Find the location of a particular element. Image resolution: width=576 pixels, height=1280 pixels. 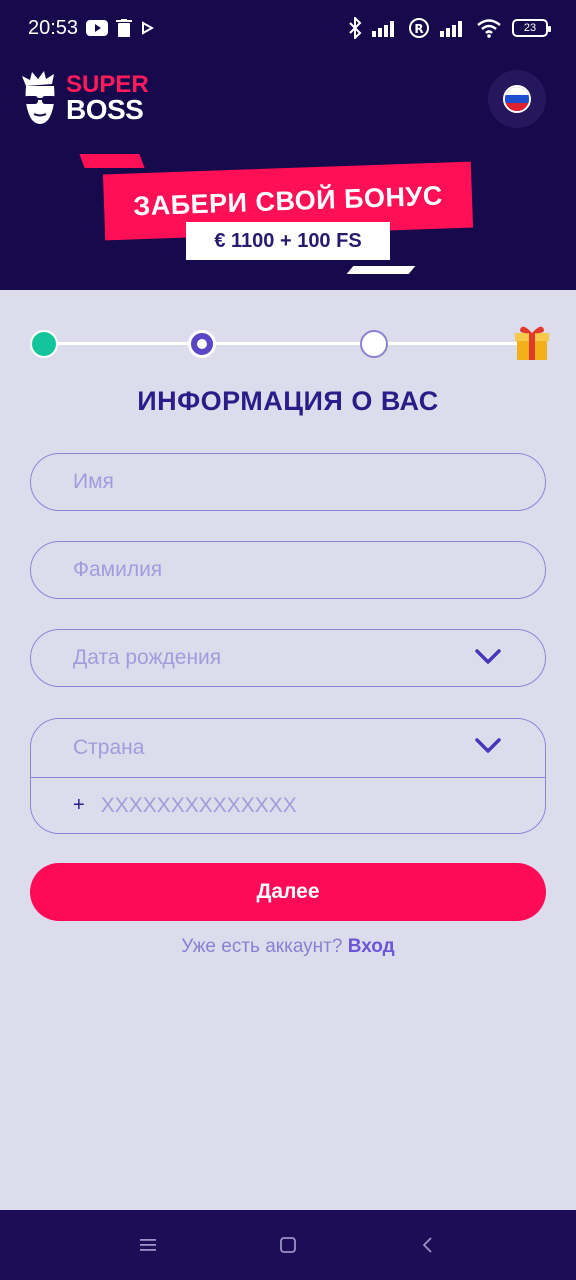

home-icon is located at coordinates (288, 1245).